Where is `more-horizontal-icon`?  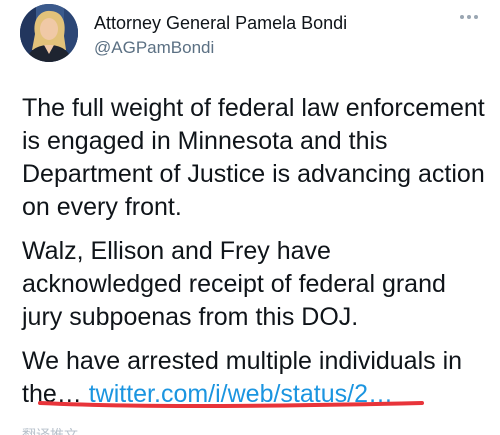 more-horizontal-icon is located at coordinates (469, 17).